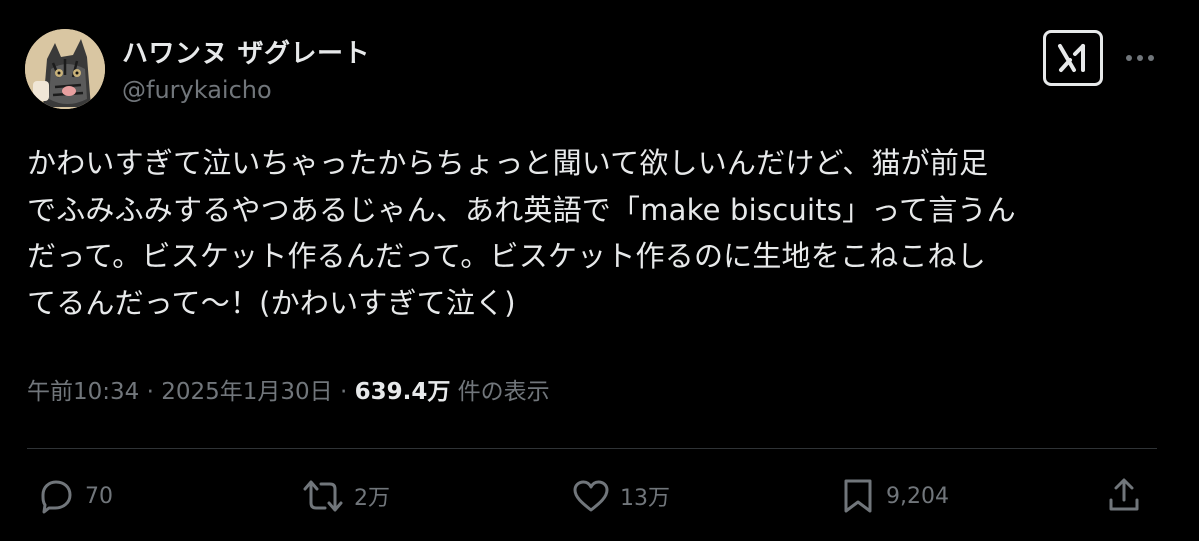  What do you see at coordinates (197, 90) in the screenshot?
I see `user-handle: @furykaicho` at bounding box center [197, 90].